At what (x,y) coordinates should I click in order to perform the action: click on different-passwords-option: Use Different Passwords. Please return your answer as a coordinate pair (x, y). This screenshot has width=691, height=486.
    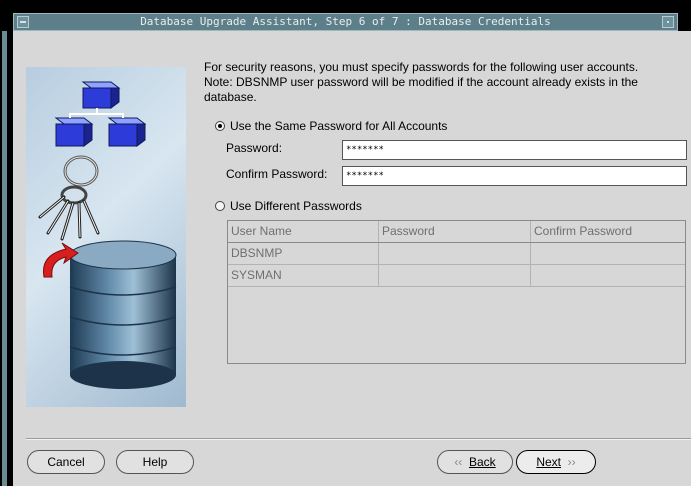
    Looking at the image, I should click on (288, 206).